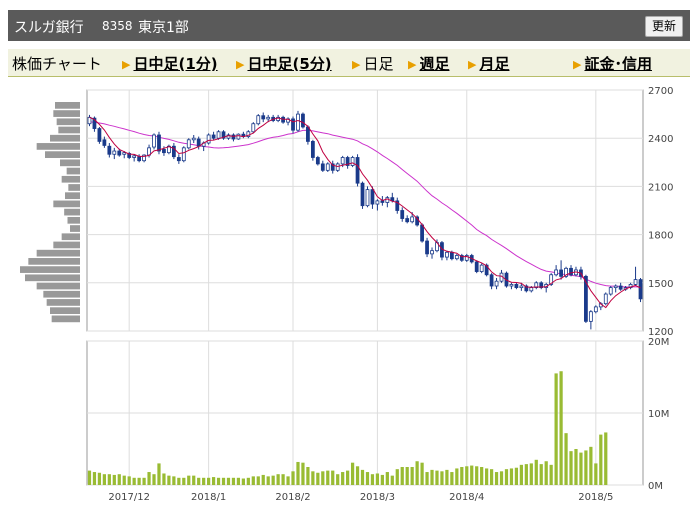 The image size is (698, 520). I want to click on date-tick-label: 2018/3, so click(377, 497).